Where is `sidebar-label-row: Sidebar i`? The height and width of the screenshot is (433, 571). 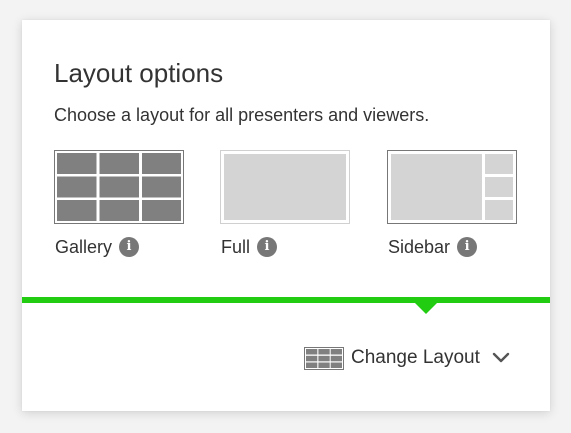
sidebar-label-row: Sidebar i is located at coordinates (433, 247).